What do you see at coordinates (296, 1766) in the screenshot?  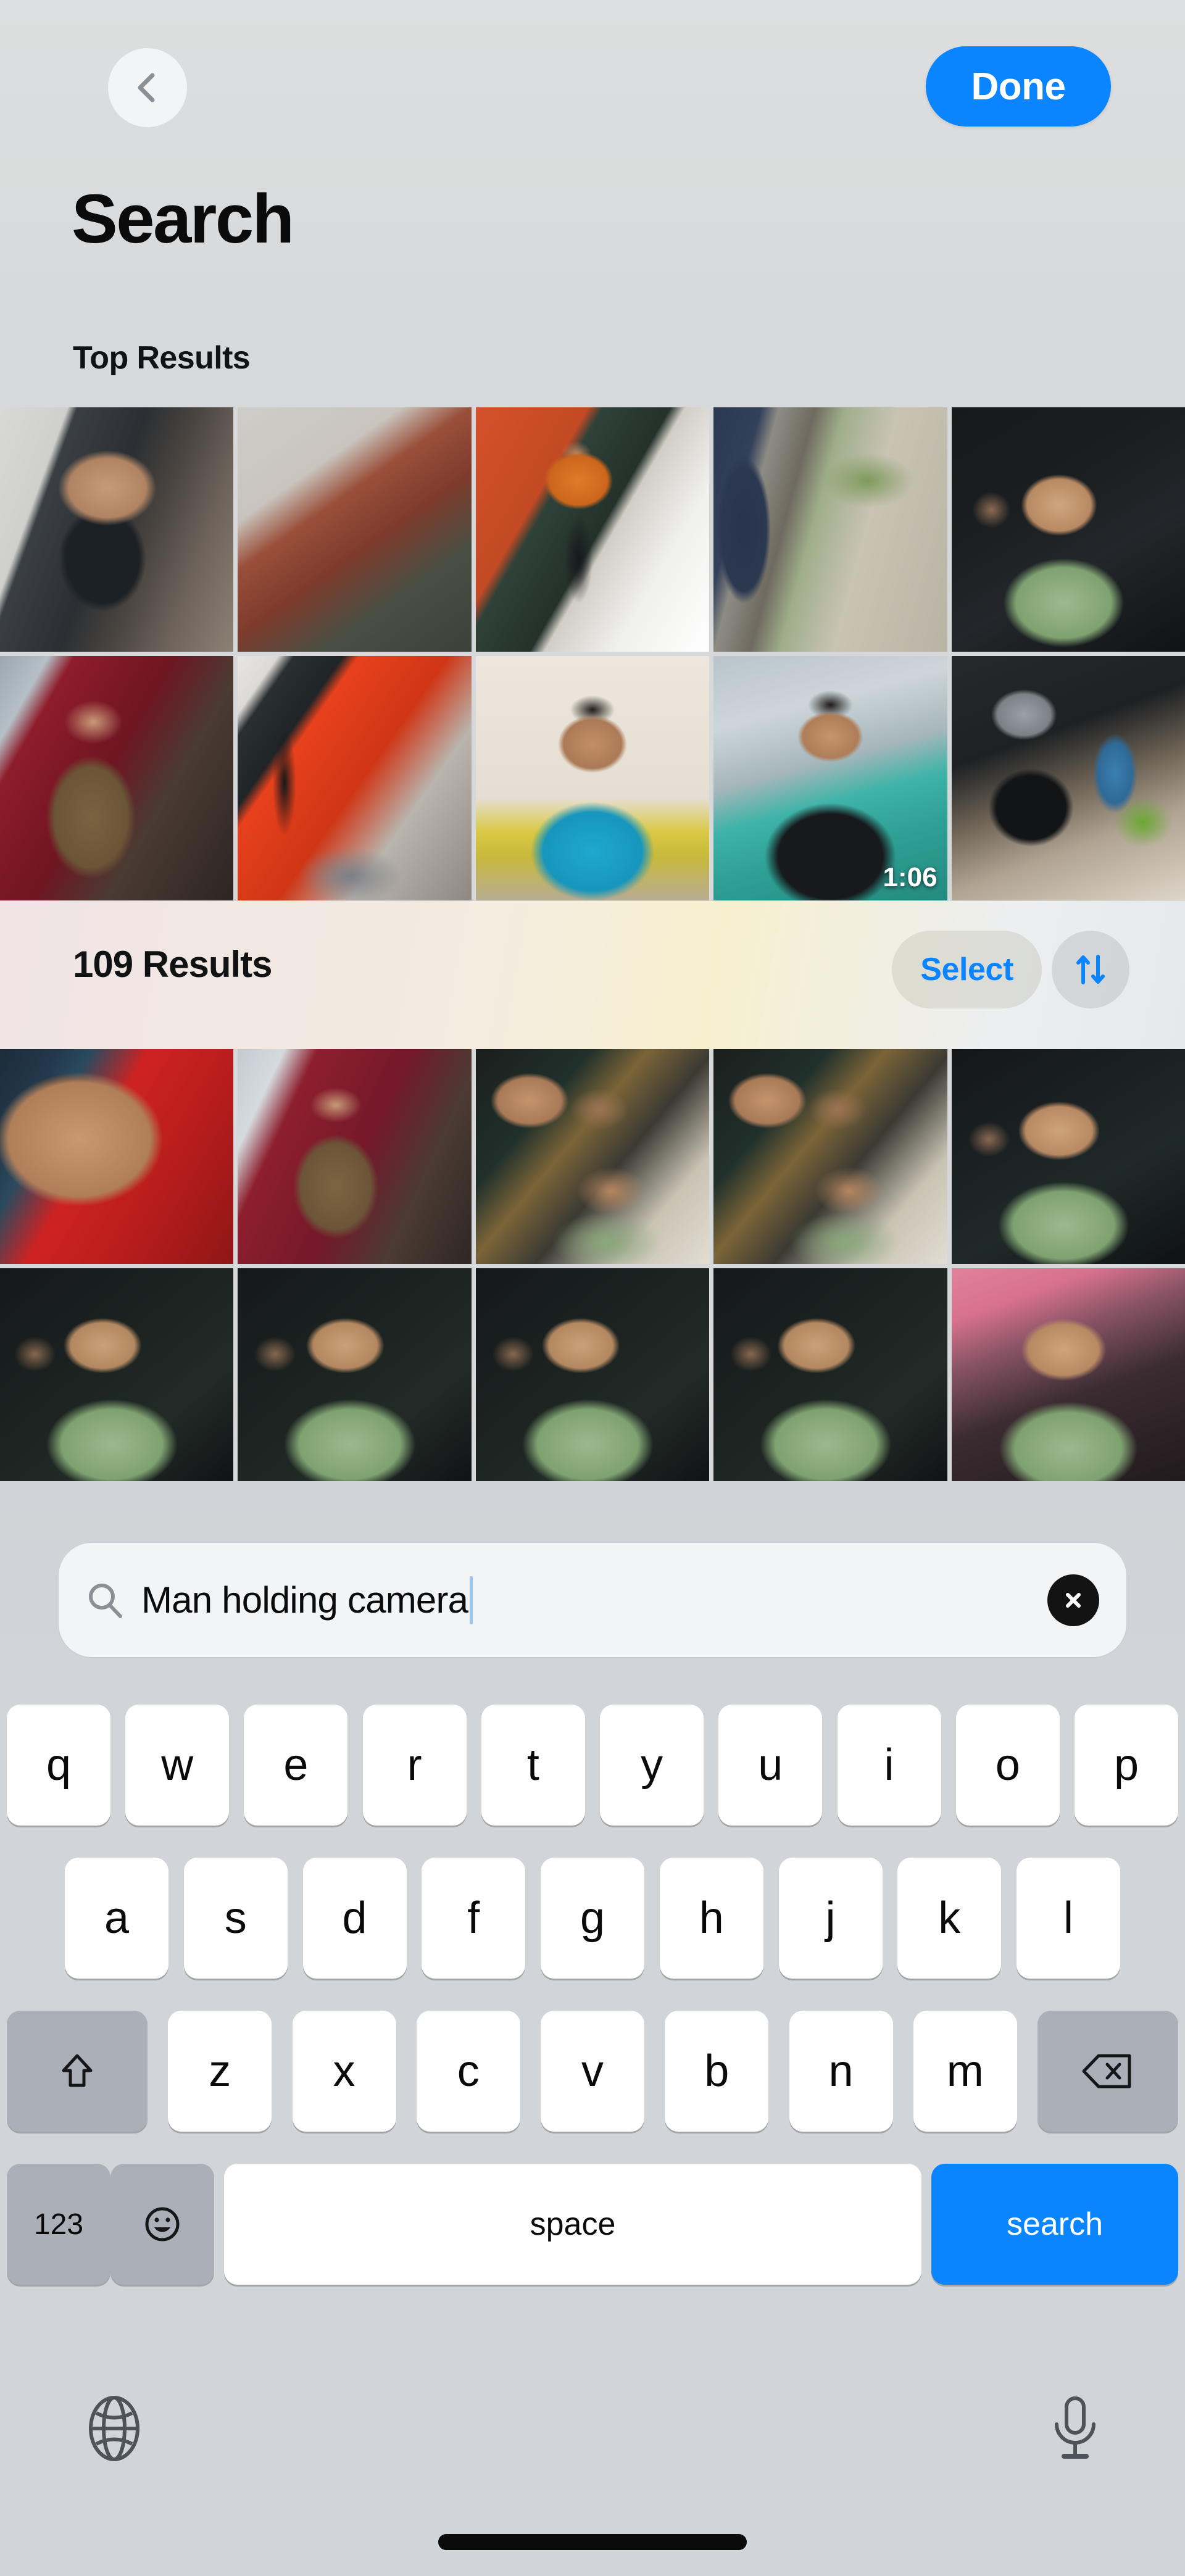 I see `key-e: e` at bounding box center [296, 1766].